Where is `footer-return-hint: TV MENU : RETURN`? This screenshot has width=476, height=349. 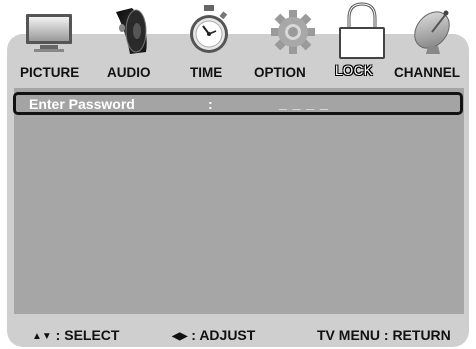 footer-return-hint: TV MENU : RETURN is located at coordinates (384, 335).